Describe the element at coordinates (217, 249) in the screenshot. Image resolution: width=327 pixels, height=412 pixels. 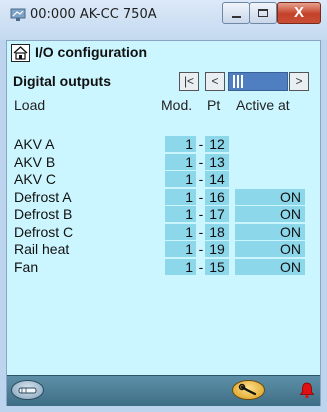
I see `point-value: 19` at that location.